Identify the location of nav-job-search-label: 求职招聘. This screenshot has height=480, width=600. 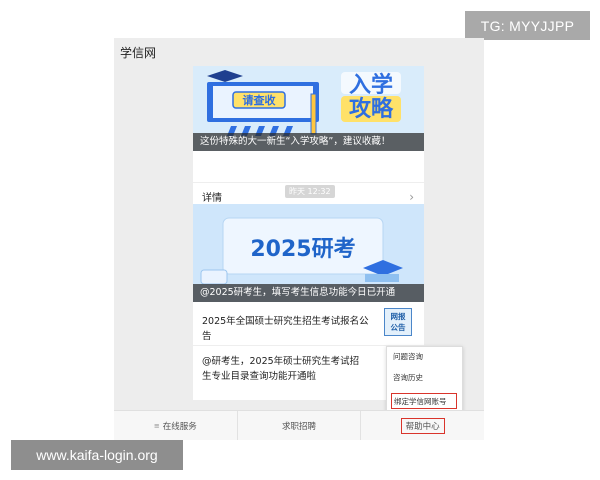
(299, 427).